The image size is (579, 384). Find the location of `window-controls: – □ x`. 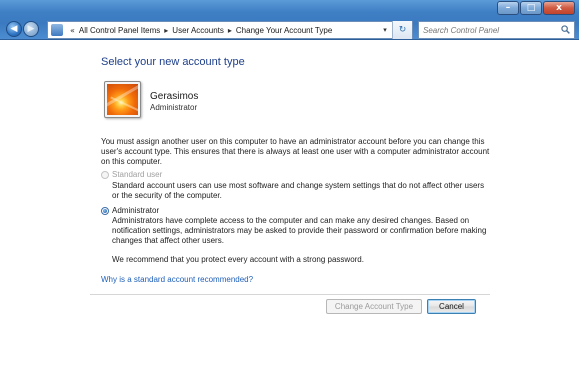

window-controls: – □ x is located at coordinates (536, 8).